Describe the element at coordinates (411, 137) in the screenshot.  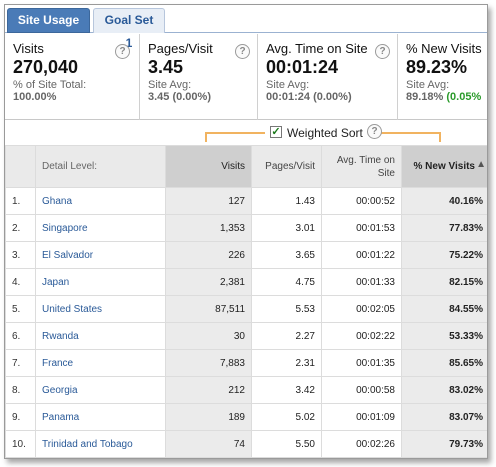
I see `bracket-right` at that location.